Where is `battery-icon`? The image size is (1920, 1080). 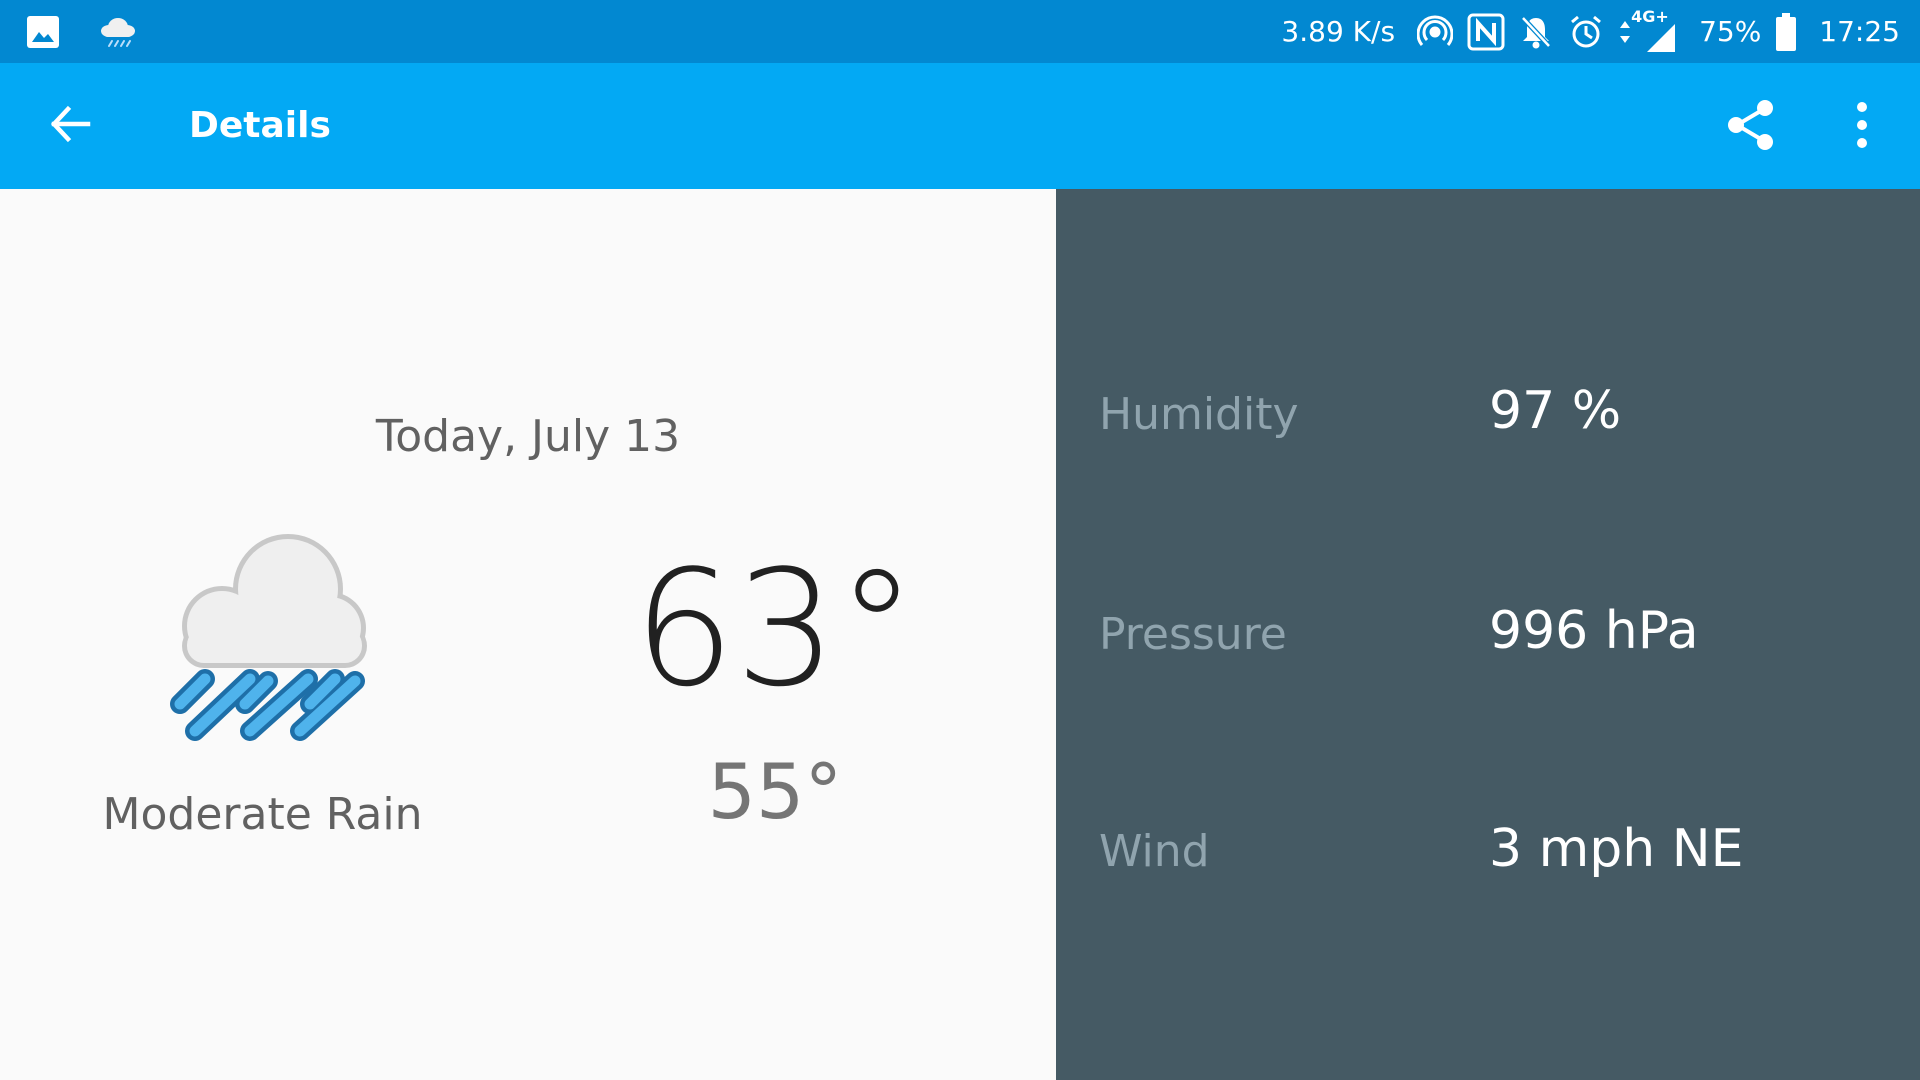 battery-icon is located at coordinates (1786, 32).